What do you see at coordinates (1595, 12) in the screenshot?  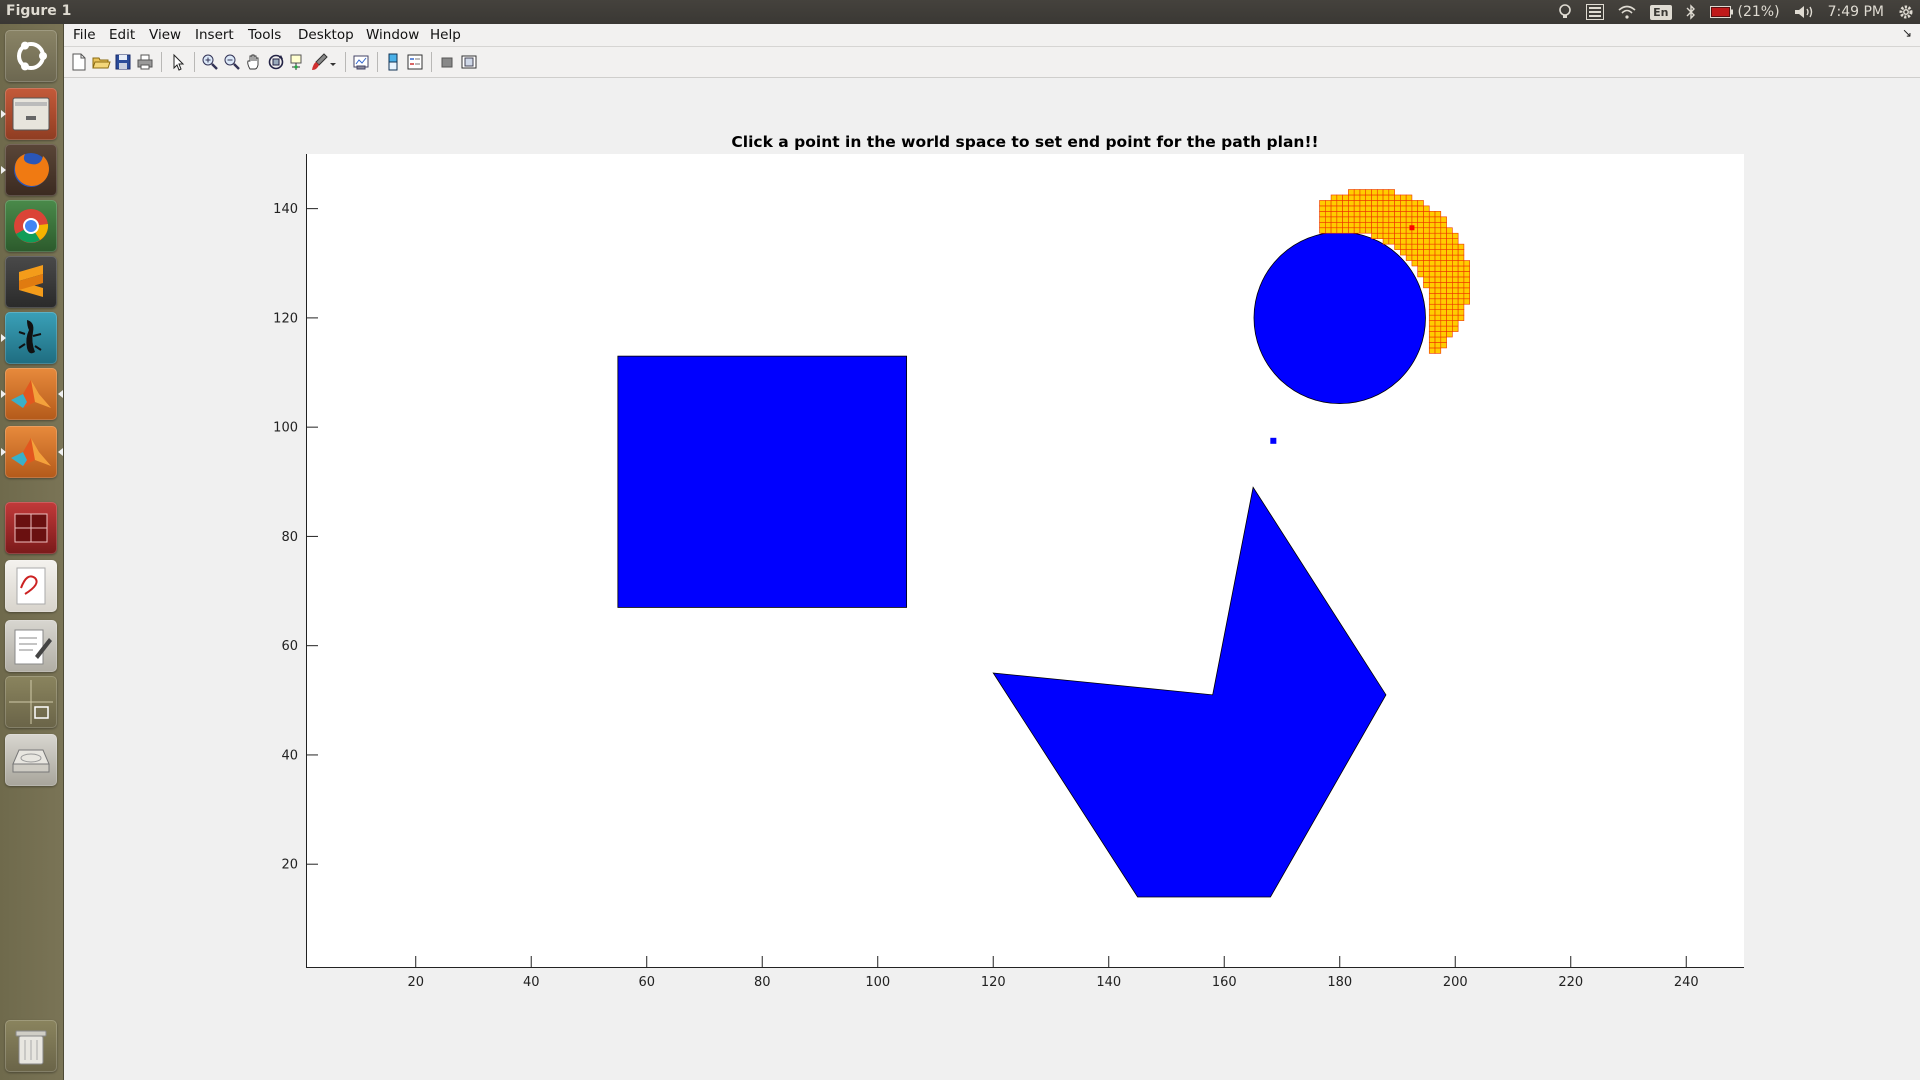 I see `keyboard-list-icon` at bounding box center [1595, 12].